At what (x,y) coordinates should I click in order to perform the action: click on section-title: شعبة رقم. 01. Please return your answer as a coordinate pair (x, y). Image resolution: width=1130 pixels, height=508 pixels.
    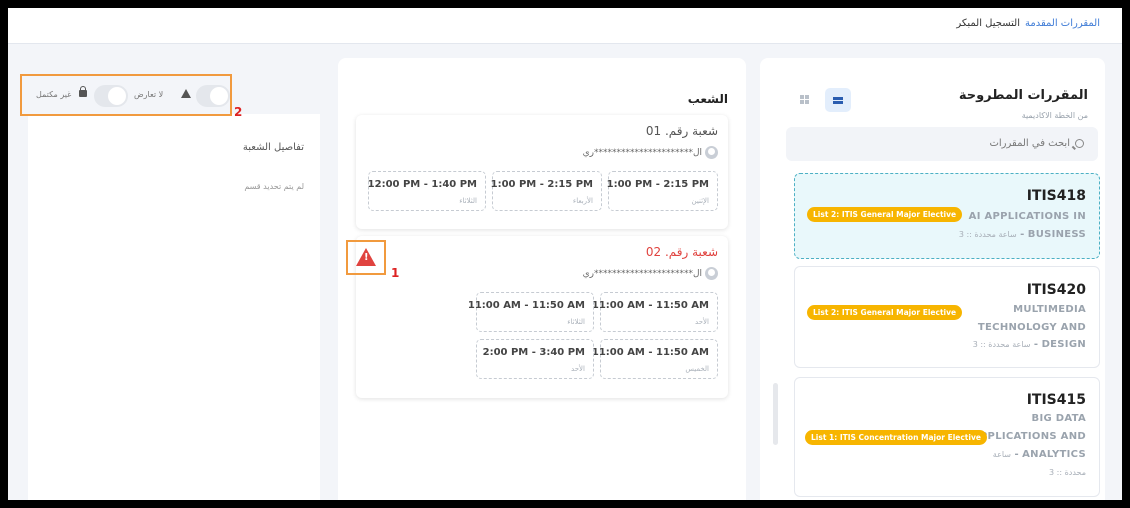
    Looking at the image, I should click on (681, 131).